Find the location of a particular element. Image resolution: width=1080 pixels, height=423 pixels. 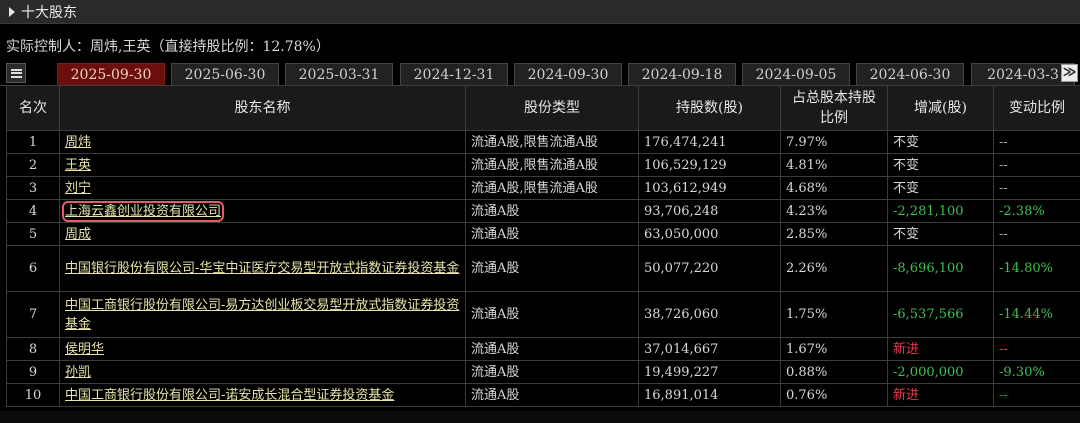

header-rank: 名次 is located at coordinates (33, 108).